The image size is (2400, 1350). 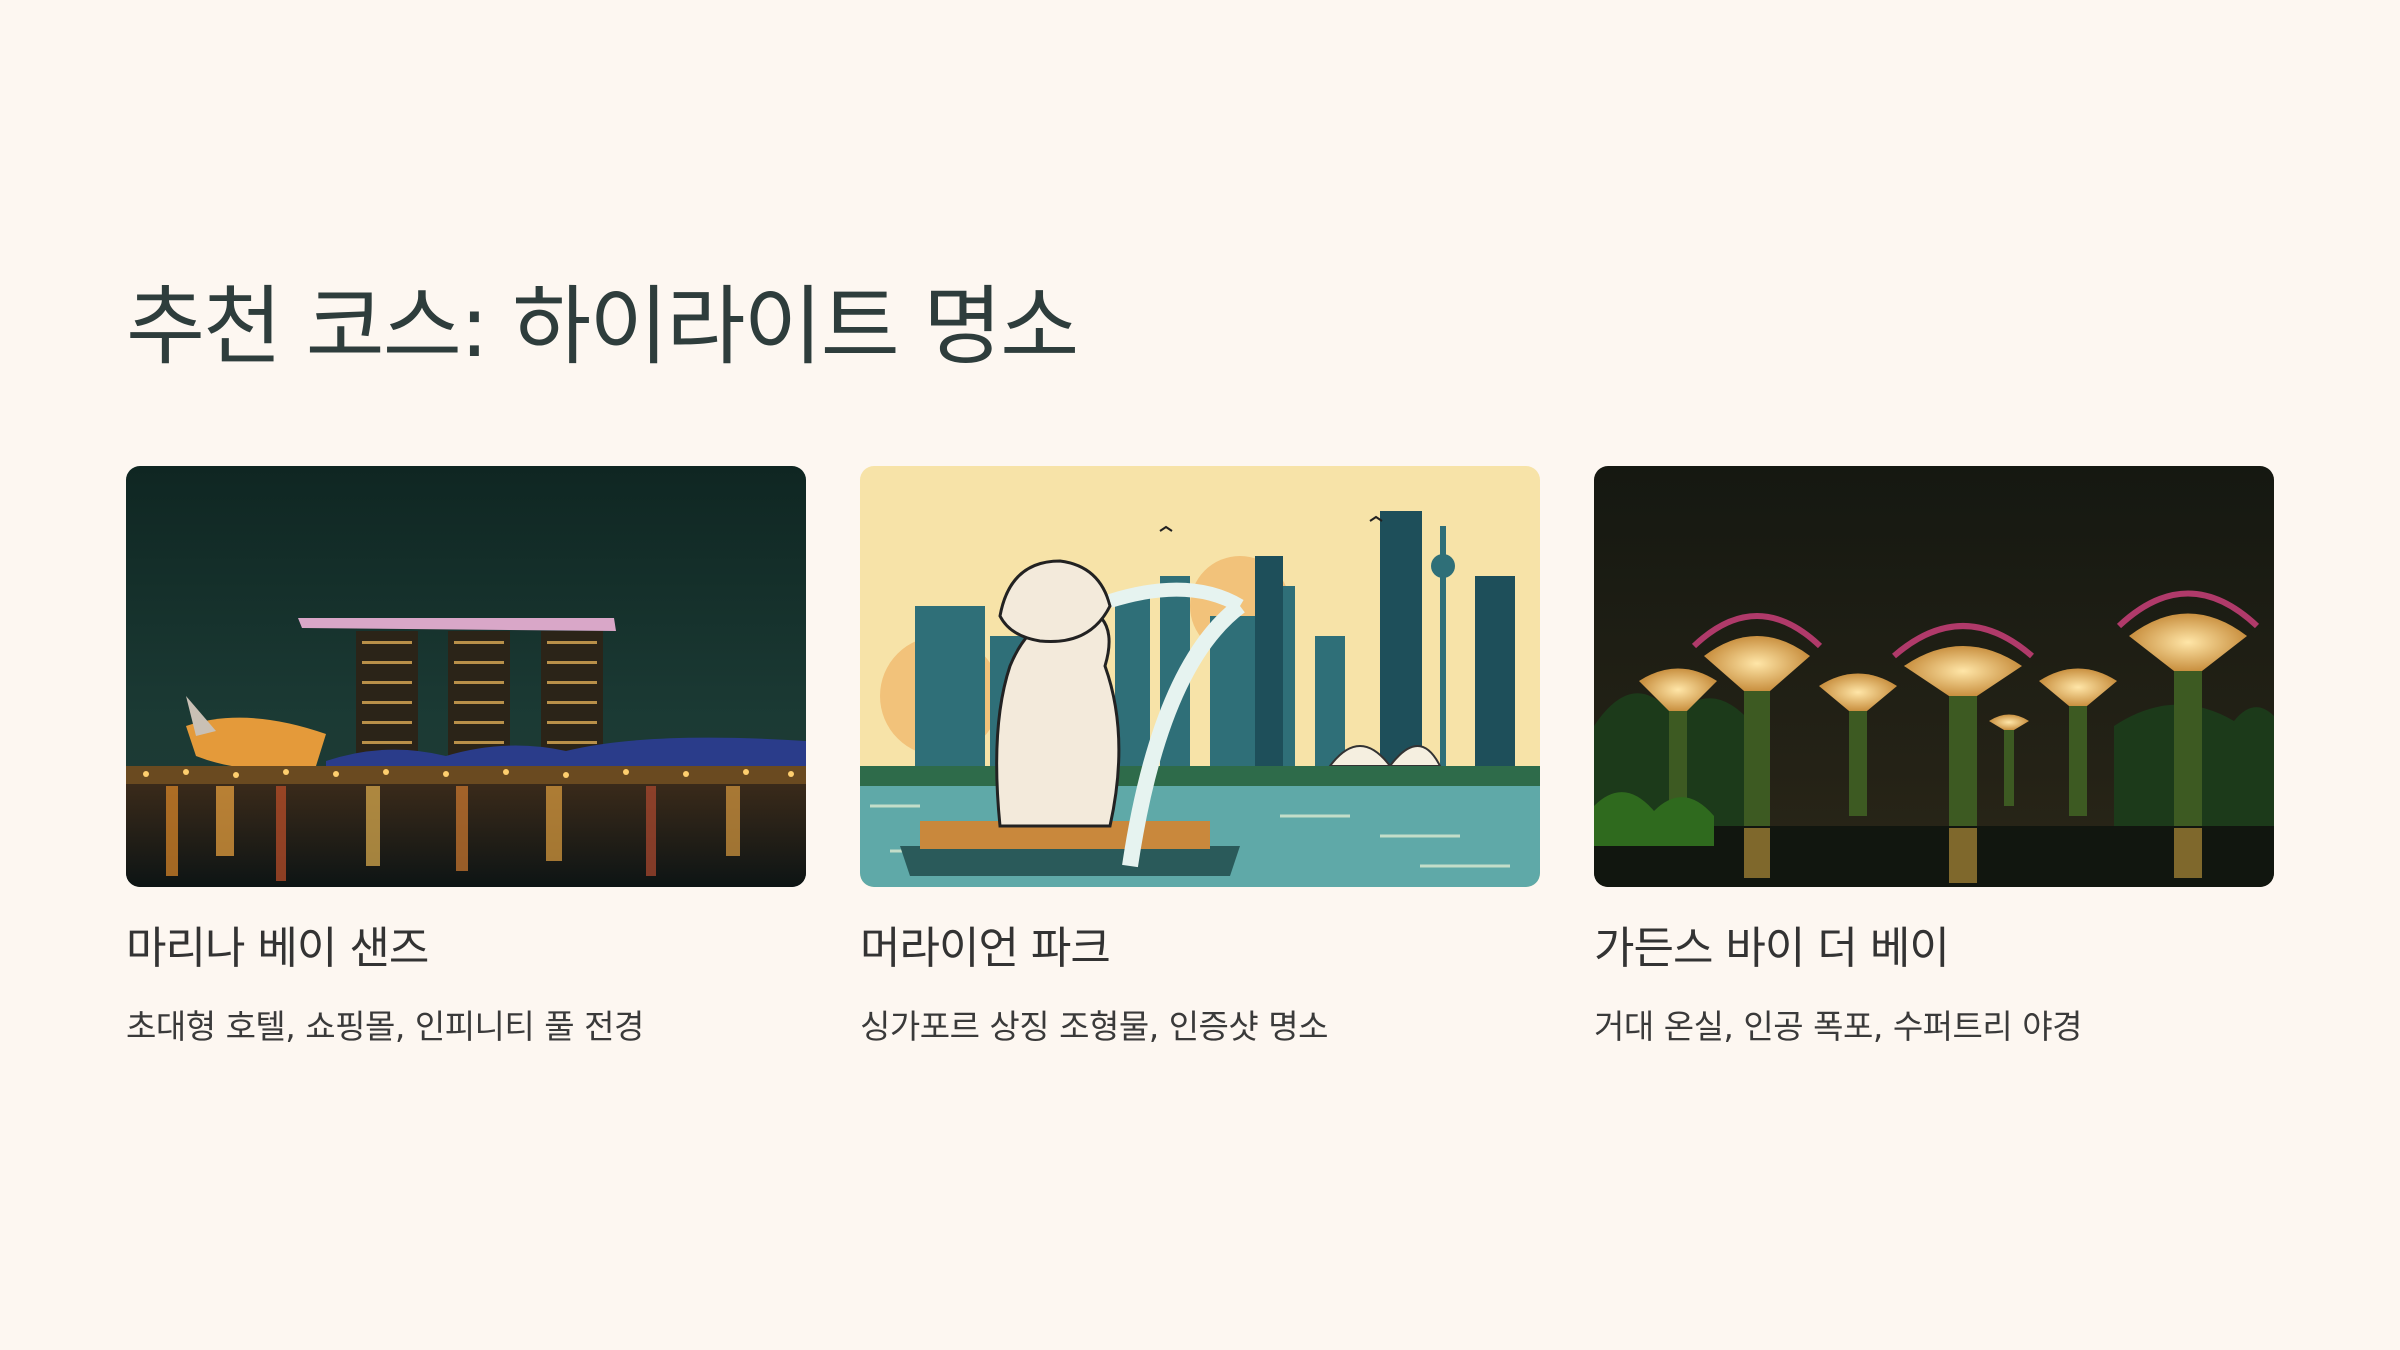 I want to click on marina-bay-sands-image, so click(x=466, y=676).